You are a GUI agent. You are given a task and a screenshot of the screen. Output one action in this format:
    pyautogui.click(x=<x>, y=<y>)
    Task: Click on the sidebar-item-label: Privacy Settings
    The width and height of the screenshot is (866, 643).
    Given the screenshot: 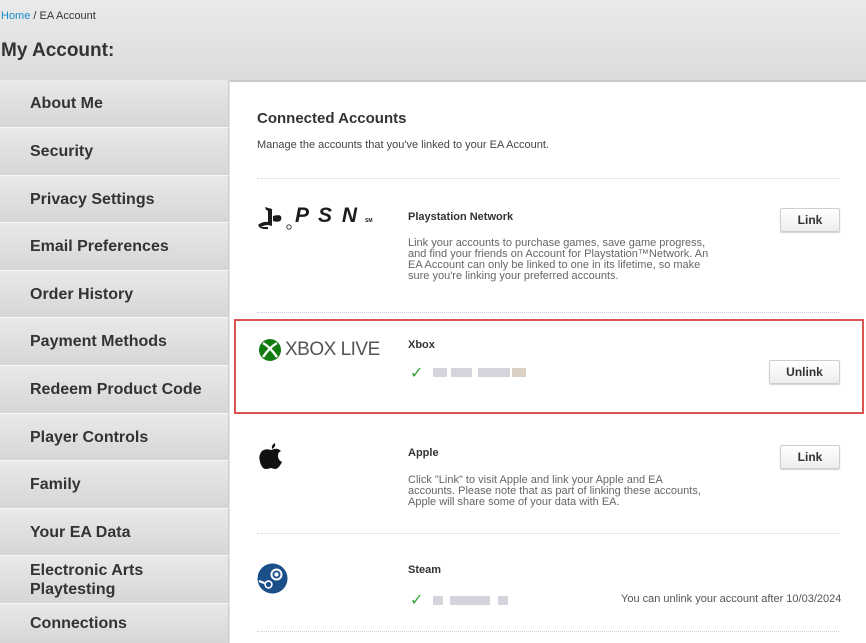 What is the action you would take?
    pyautogui.click(x=92, y=199)
    